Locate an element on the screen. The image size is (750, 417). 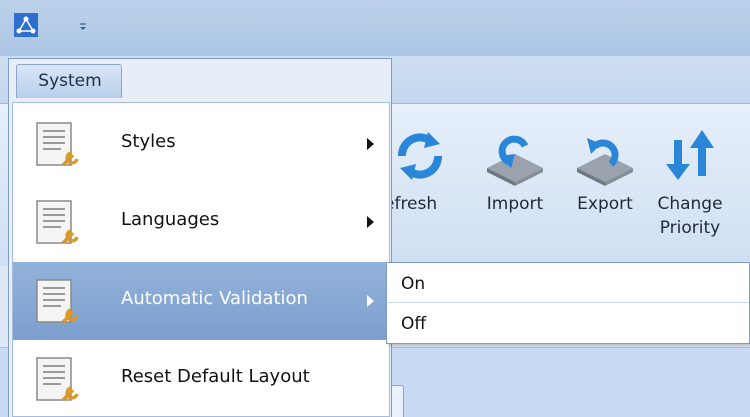
automatic-validation-submenu: On Off is located at coordinates (568, 303).